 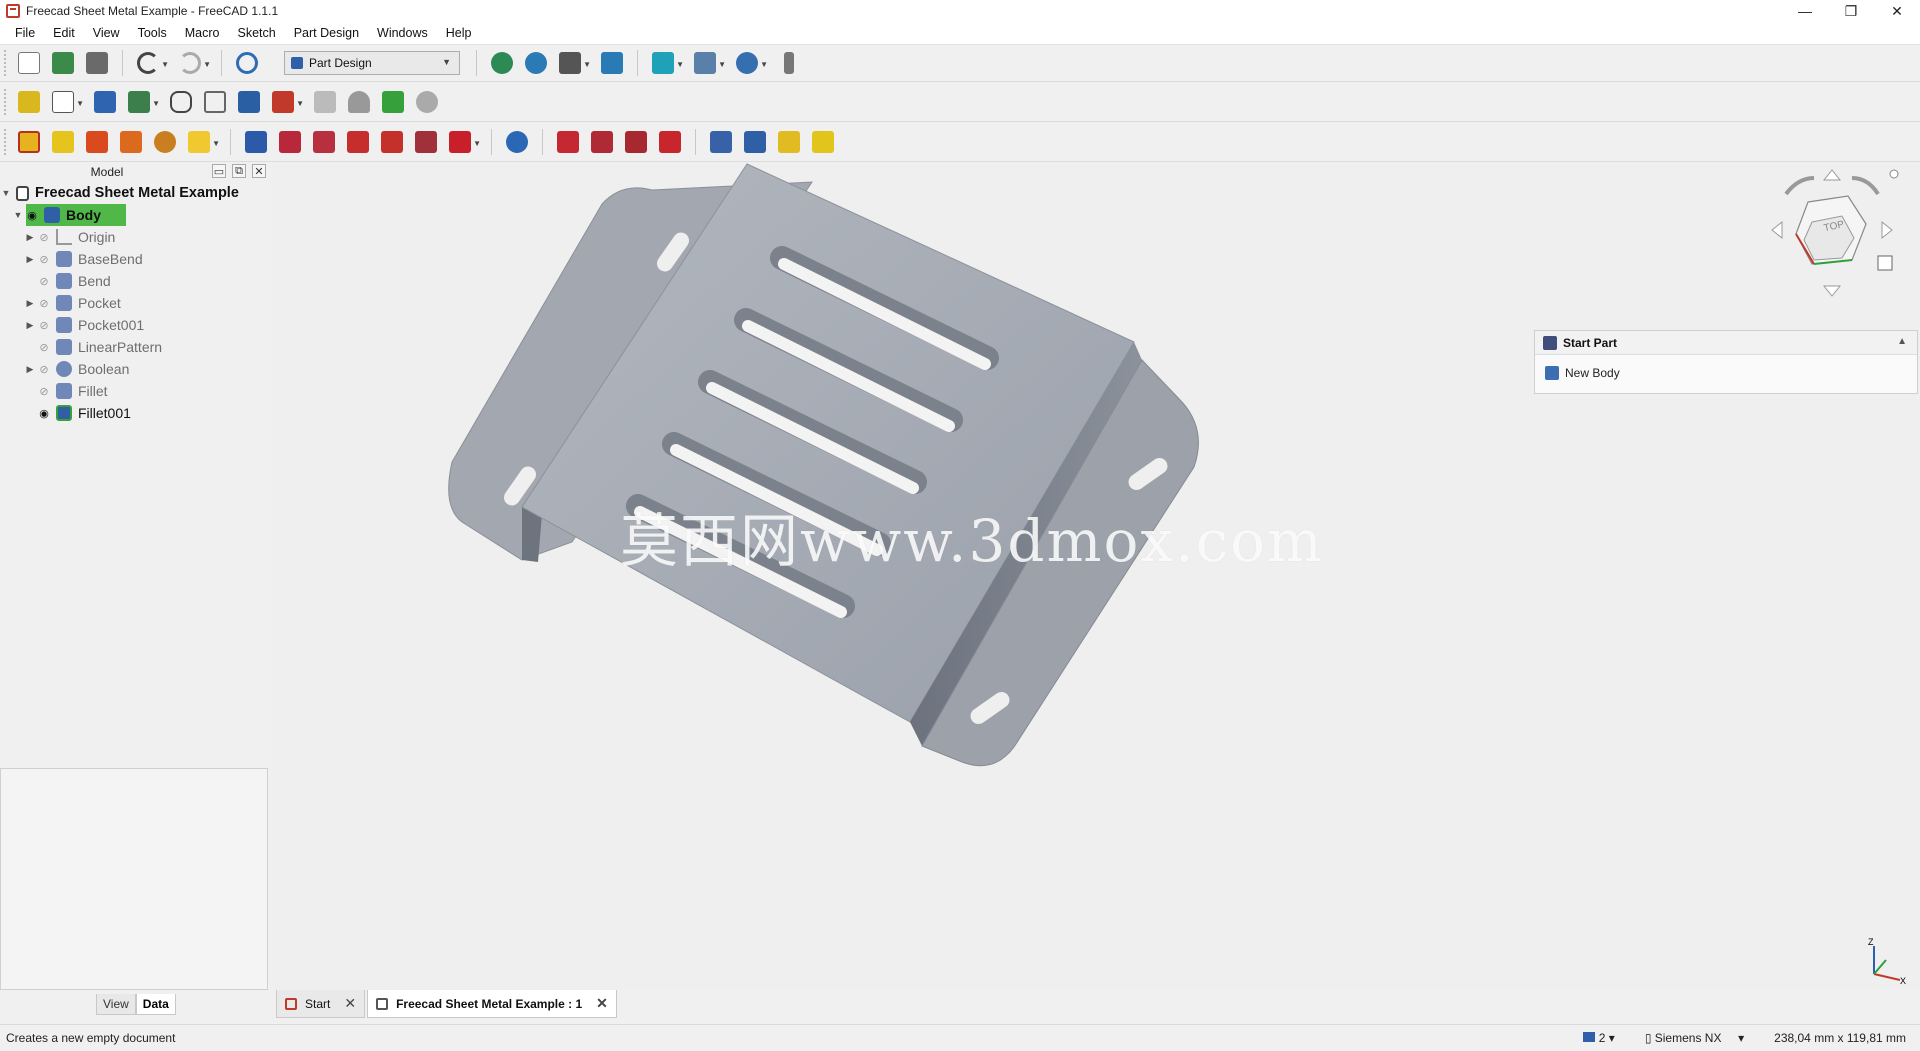 I want to click on tree-item-pocket: ▶ ⊘ Pocket, so click(x=136, y=303).